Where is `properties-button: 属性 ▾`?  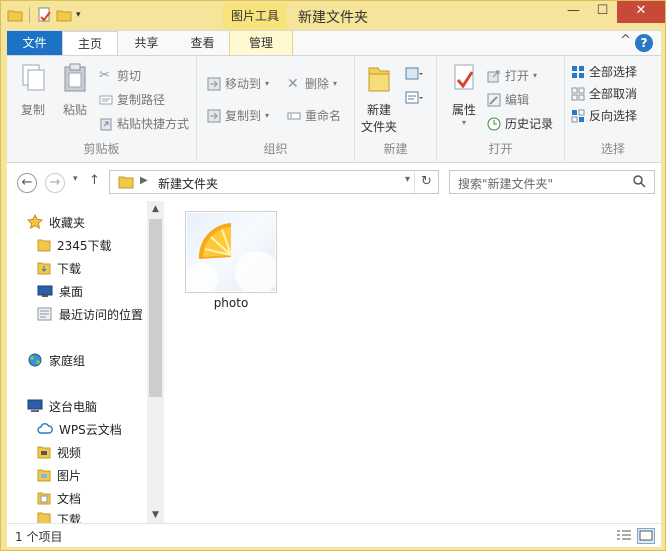
properties-button: 属性 ▾ is located at coordinates (464, 94).